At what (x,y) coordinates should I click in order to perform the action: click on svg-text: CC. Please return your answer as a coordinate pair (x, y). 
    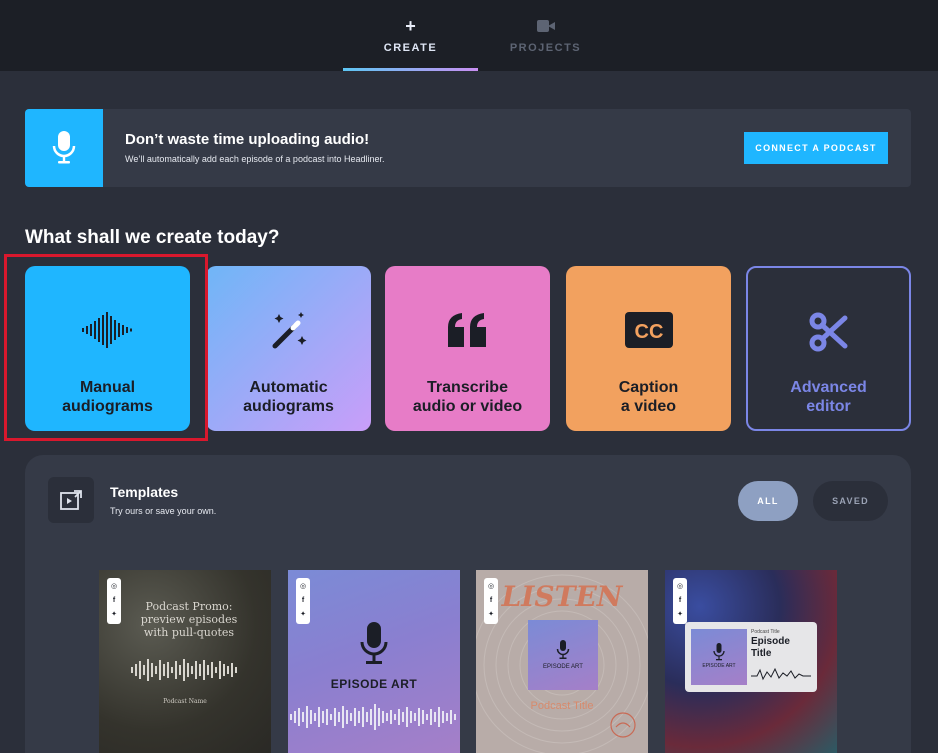
    Looking at the image, I should click on (648, 332).